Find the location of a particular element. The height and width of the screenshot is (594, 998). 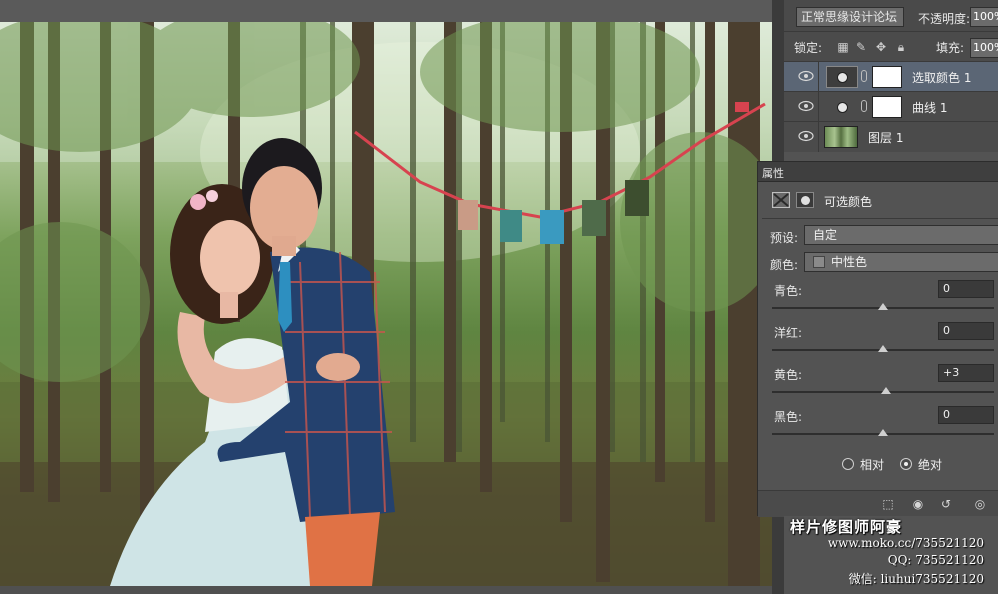

lock-transparency-icon: ▦ is located at coordinates (843, 47).